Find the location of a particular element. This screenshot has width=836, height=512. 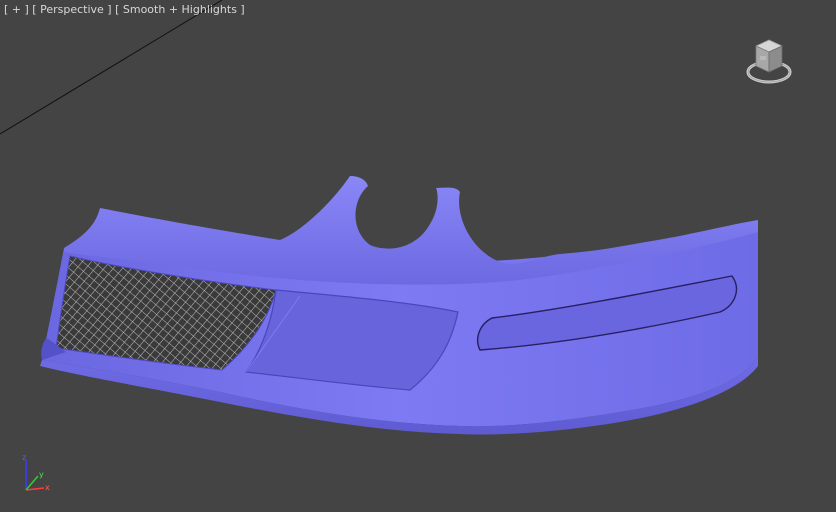

viewport-menu-button: [ + ] is located at coordinates (16, 9).